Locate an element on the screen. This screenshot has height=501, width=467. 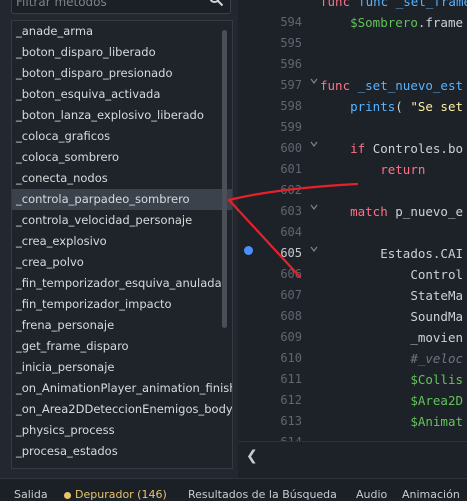
code-line: func _set_nuevo_est is located at coordinates (393, 85).